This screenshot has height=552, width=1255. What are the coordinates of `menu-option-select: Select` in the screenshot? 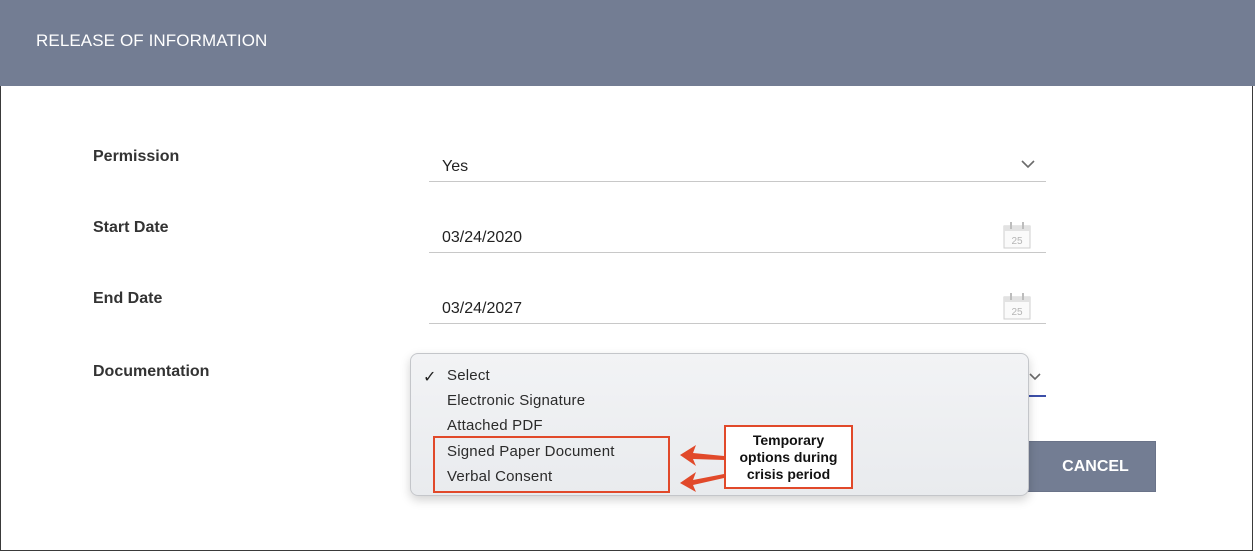 It's located at (468, 375).